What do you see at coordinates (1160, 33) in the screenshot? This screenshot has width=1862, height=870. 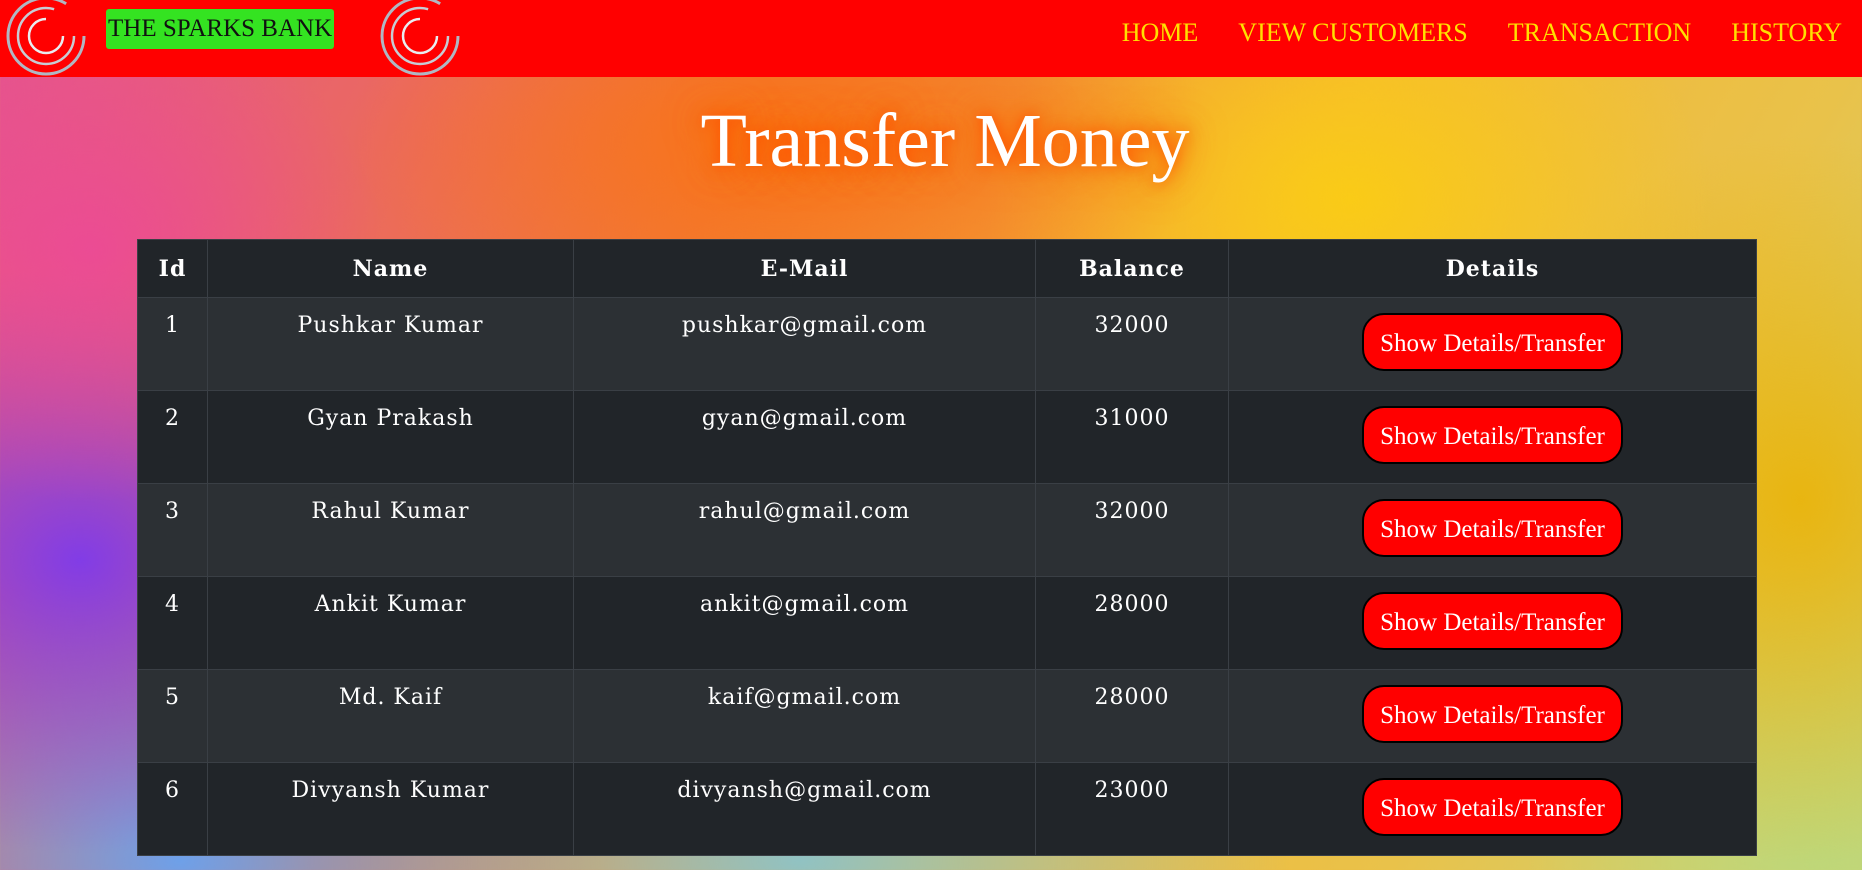 I see `nav-link-home: HOME` at bounding box center [1160, 33].